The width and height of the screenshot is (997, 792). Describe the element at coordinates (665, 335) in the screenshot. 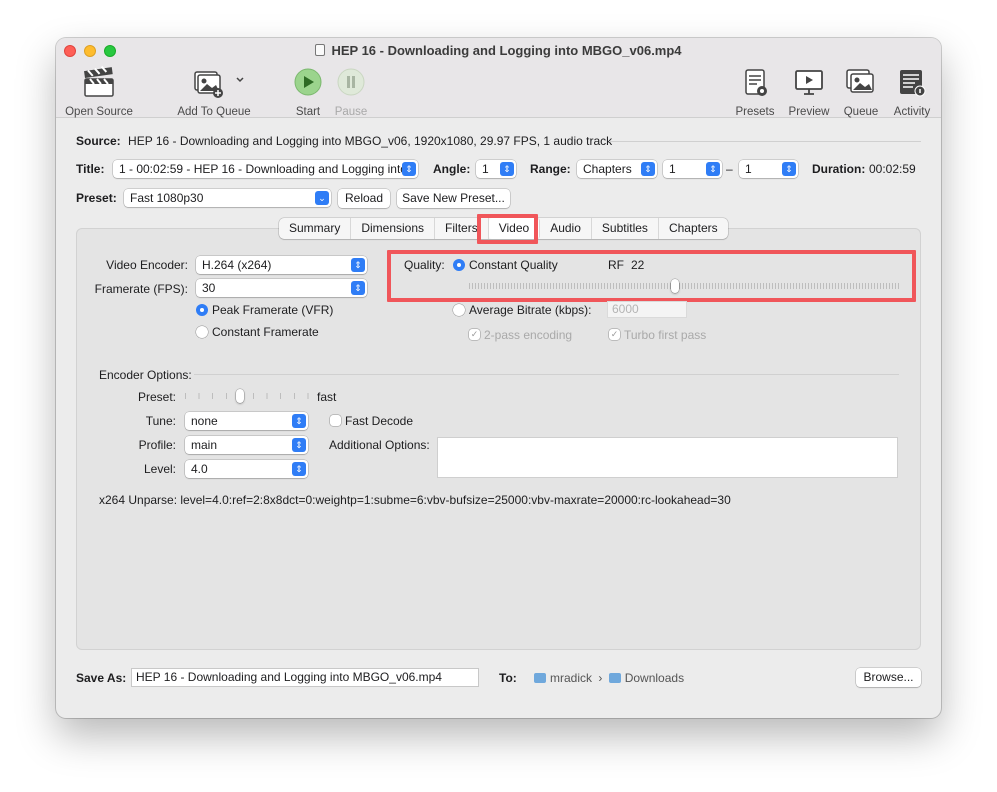

I see `turbo-first-pass-label: Turbo first pass` at that location.